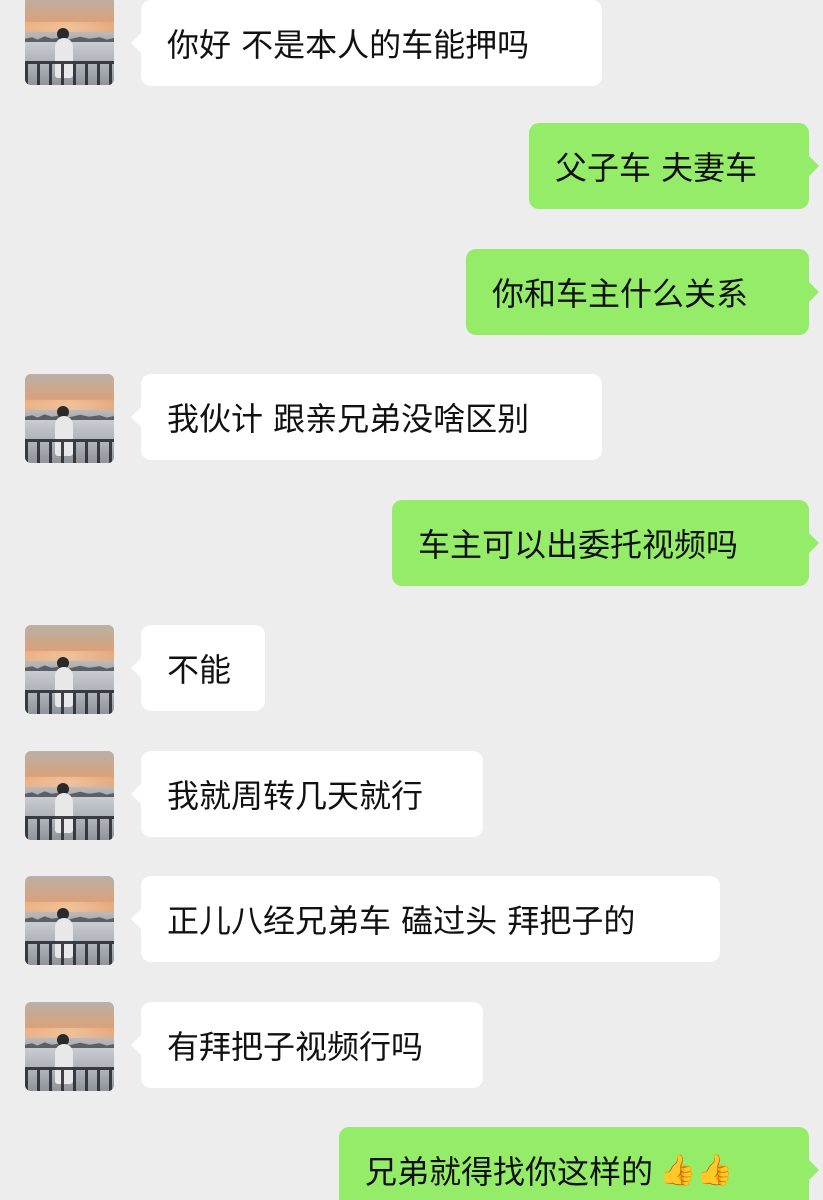  What do you see at coordinates (401, 921) in the screenshot?
I see `message-text: 正儿八经兄弟车 磕过头 拜把子的` at bounding box center [401, 921].